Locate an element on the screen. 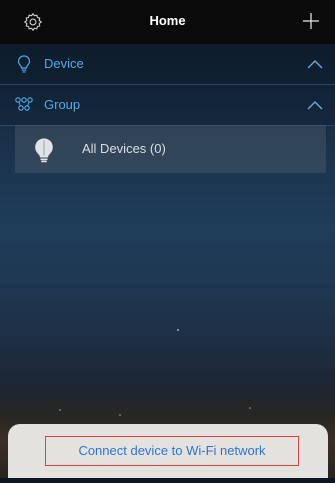 The image size is (335, 483). section-group: Group is located at coordinates (167, 105).